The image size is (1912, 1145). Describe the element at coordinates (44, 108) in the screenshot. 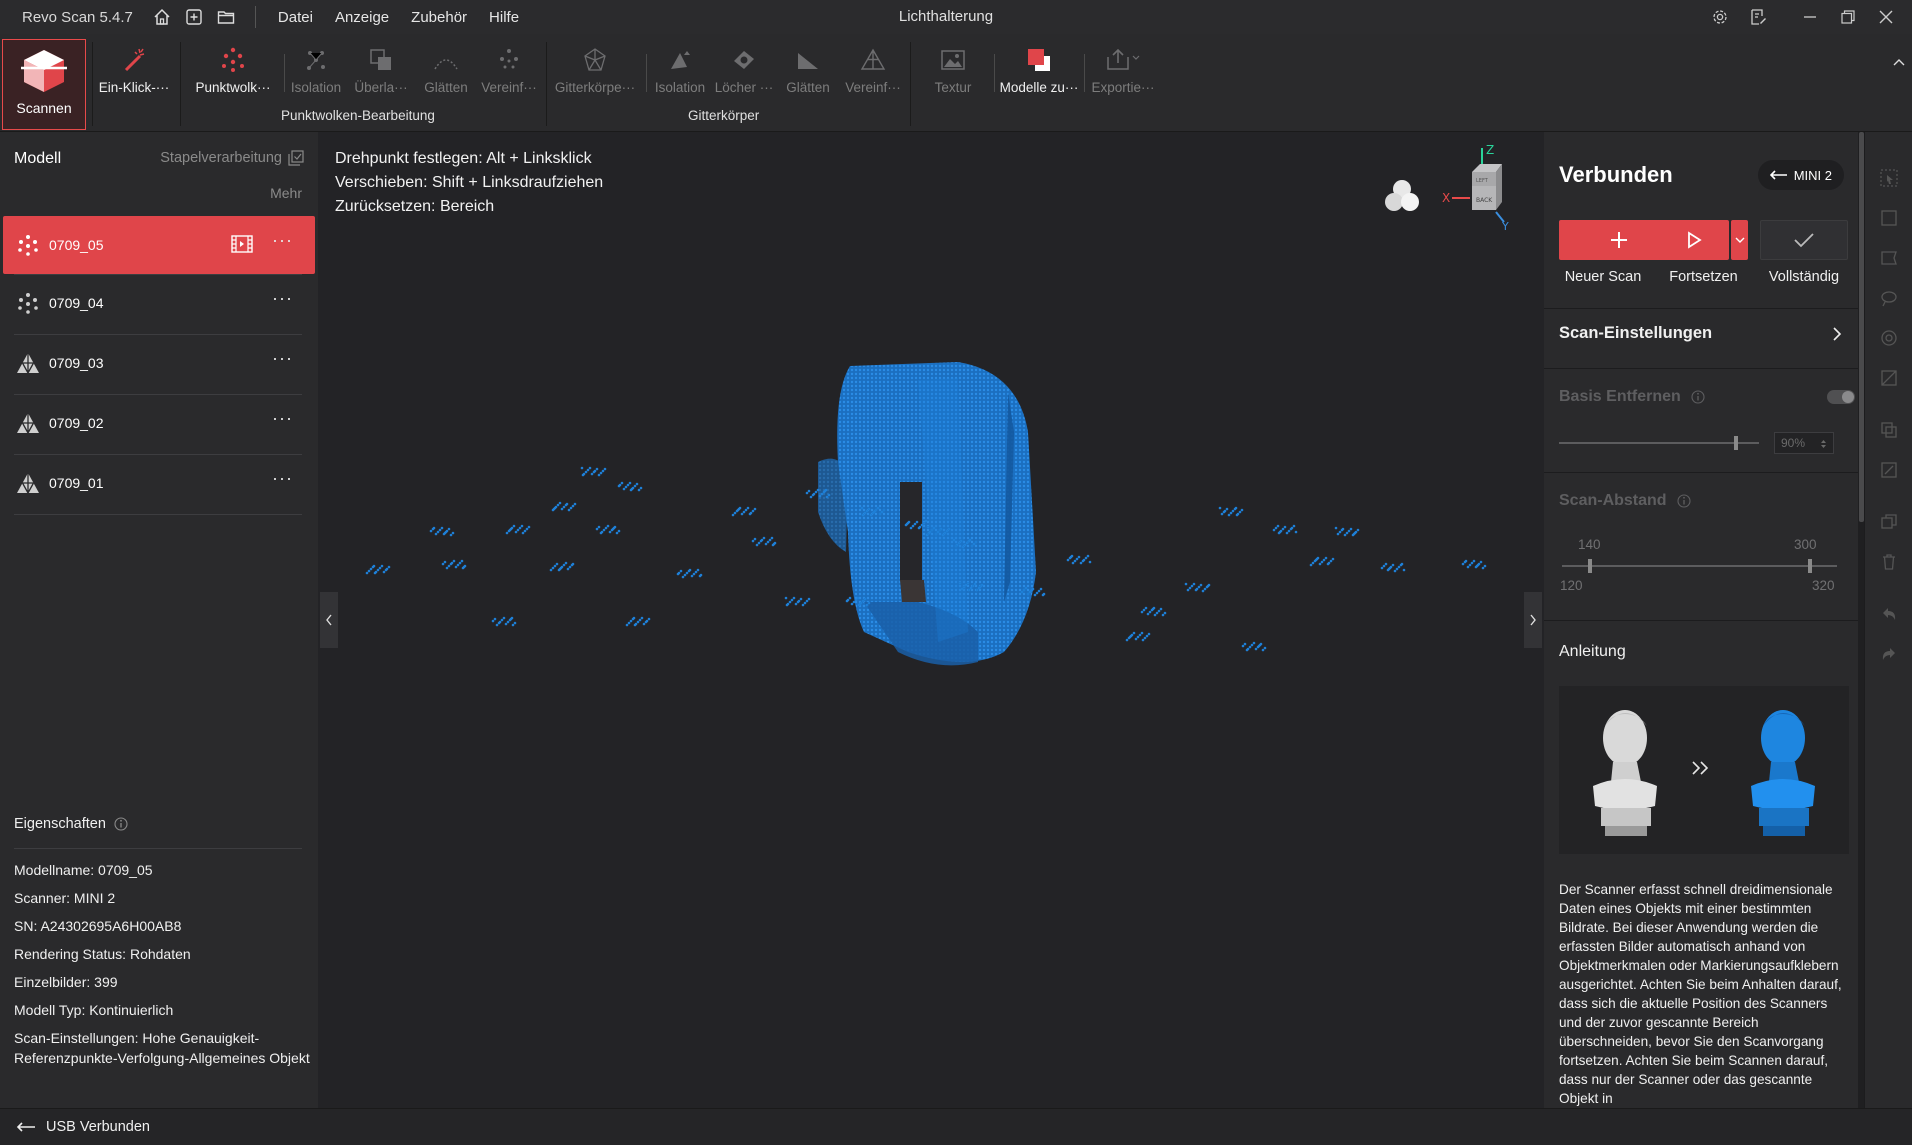

I see `scan-label: Scannen` at that location.